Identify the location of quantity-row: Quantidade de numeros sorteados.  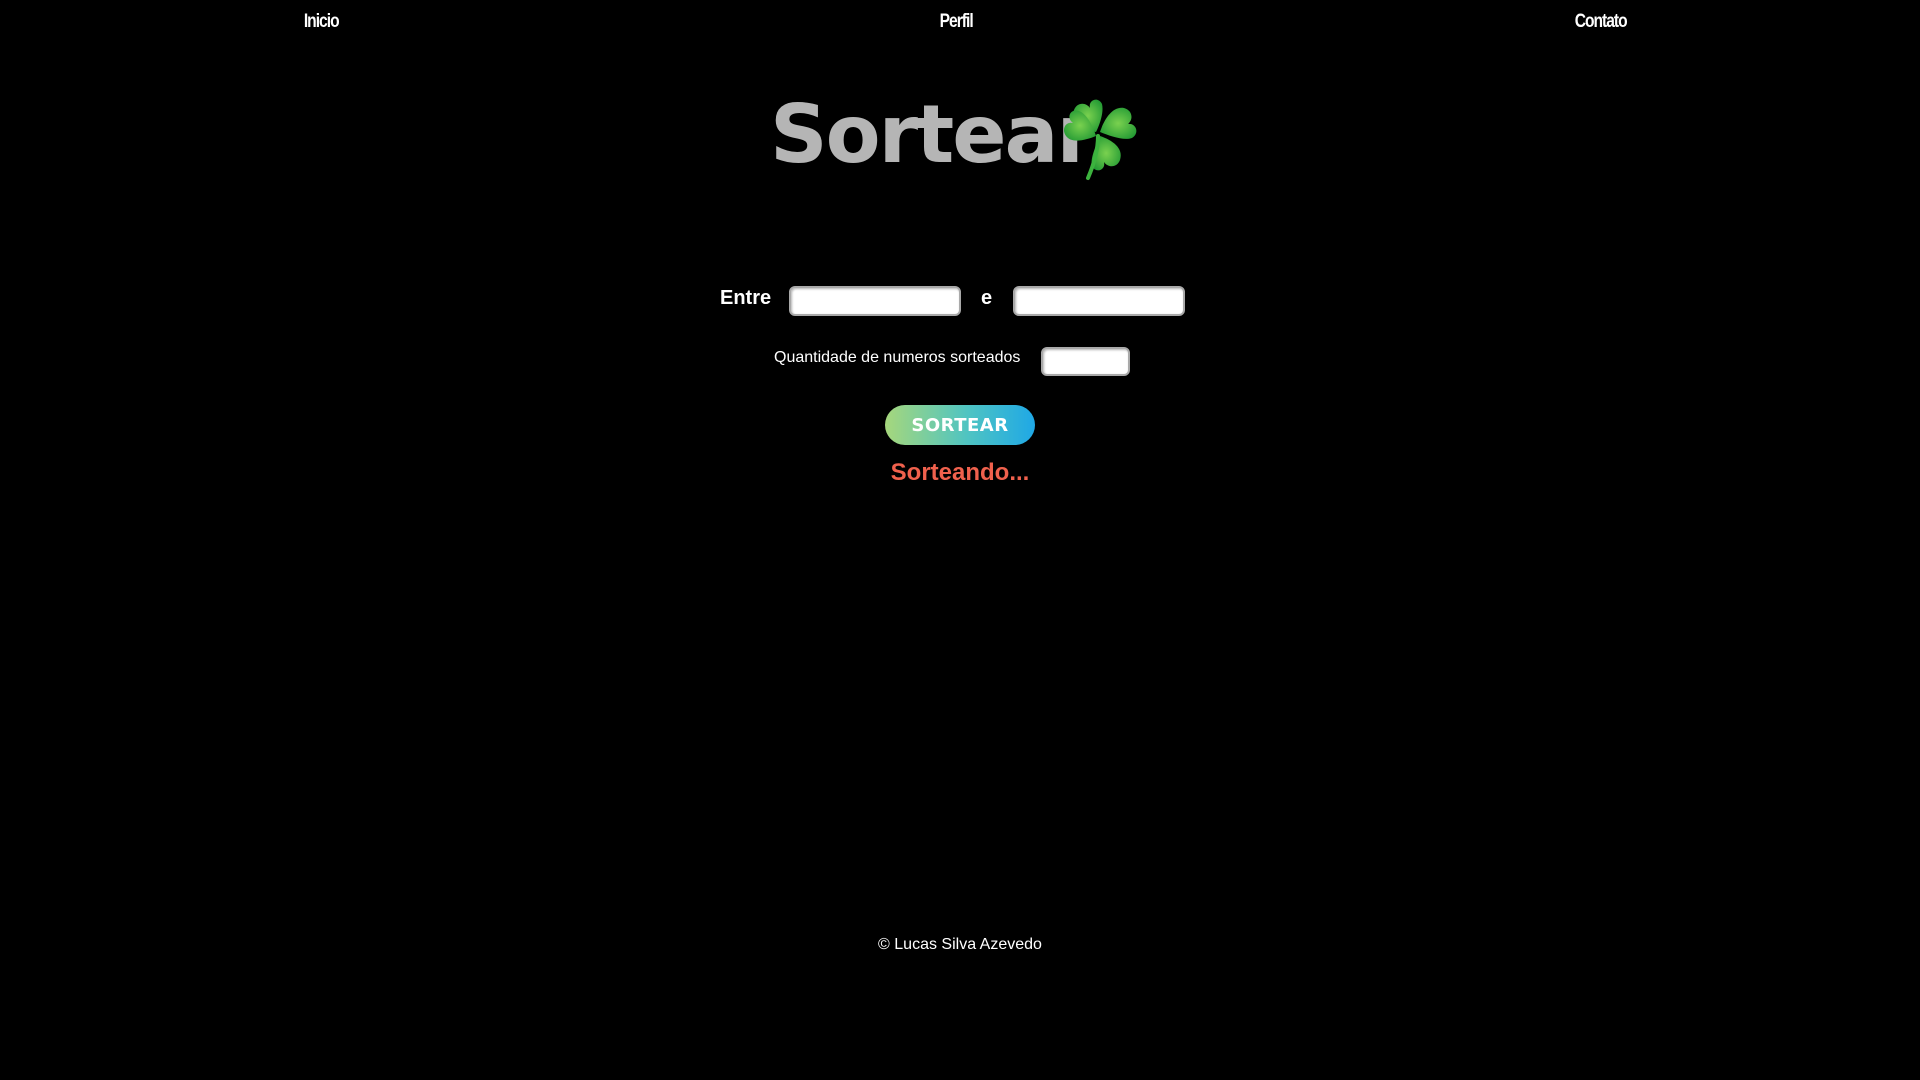
(960, 361).